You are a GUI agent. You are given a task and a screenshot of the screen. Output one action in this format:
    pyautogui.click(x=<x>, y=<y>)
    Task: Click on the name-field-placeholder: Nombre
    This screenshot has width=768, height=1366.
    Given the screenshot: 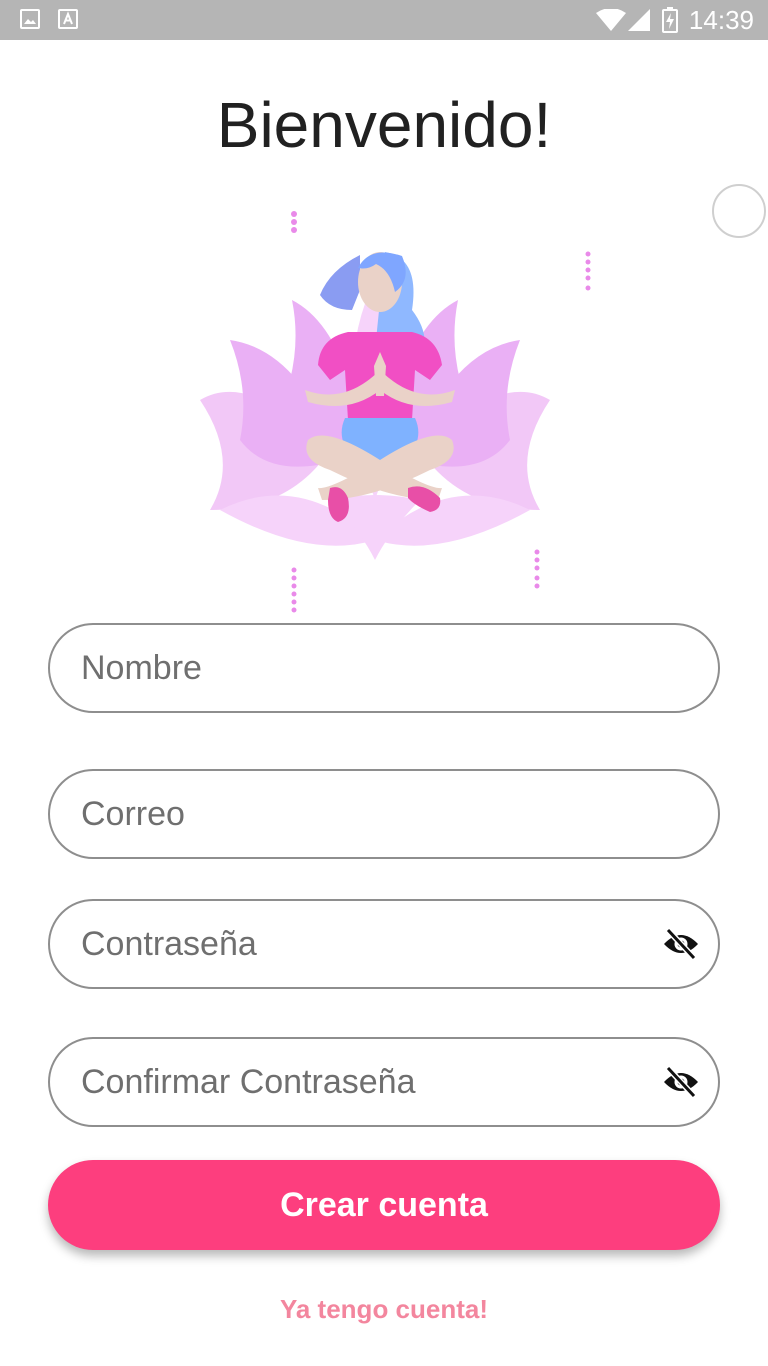 What is the action you would take?
    pyautogui.click(x=141, y=668)
    